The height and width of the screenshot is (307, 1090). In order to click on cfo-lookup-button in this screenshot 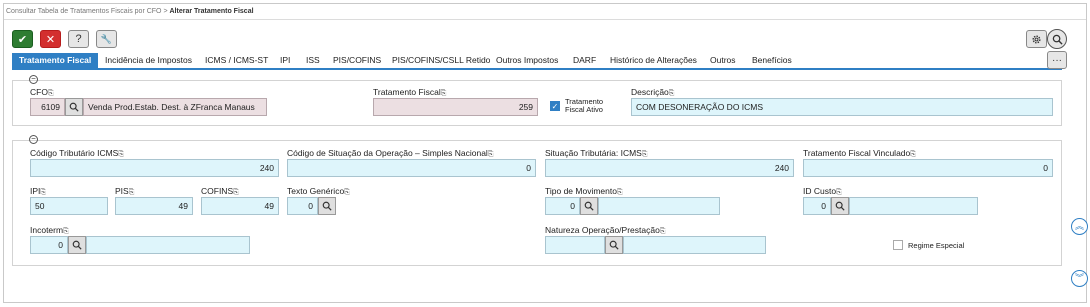, I will do `click(74, 107)`.